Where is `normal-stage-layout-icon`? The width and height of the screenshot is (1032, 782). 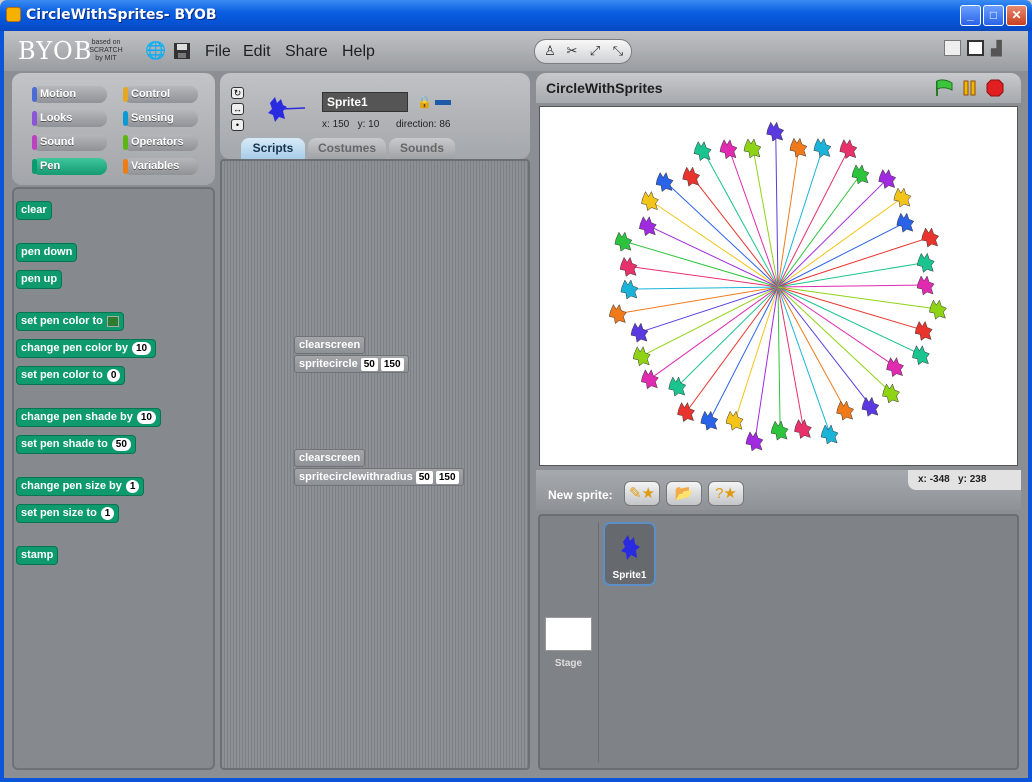 normal-stage-layout-icon is located at coordinates (975, 48).